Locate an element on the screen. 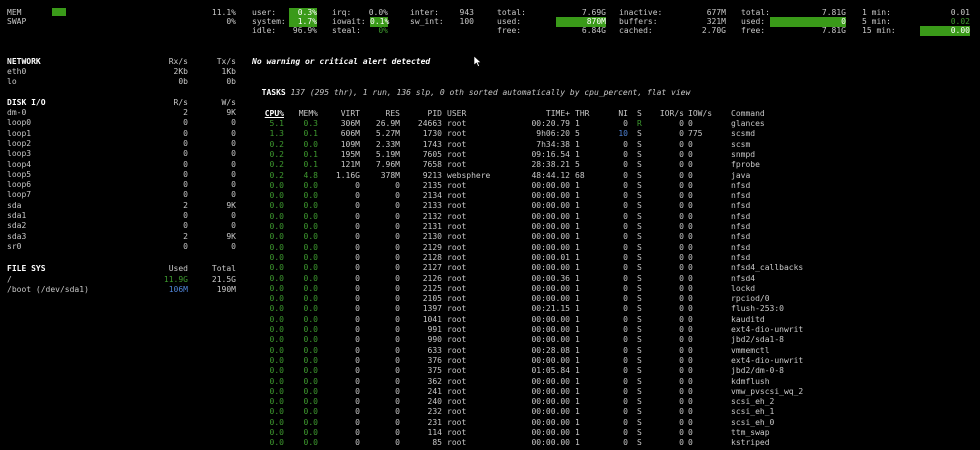 The height and width of the screenshot is (450, 980). column-header-command: Command is located at coordinates (748, 114).